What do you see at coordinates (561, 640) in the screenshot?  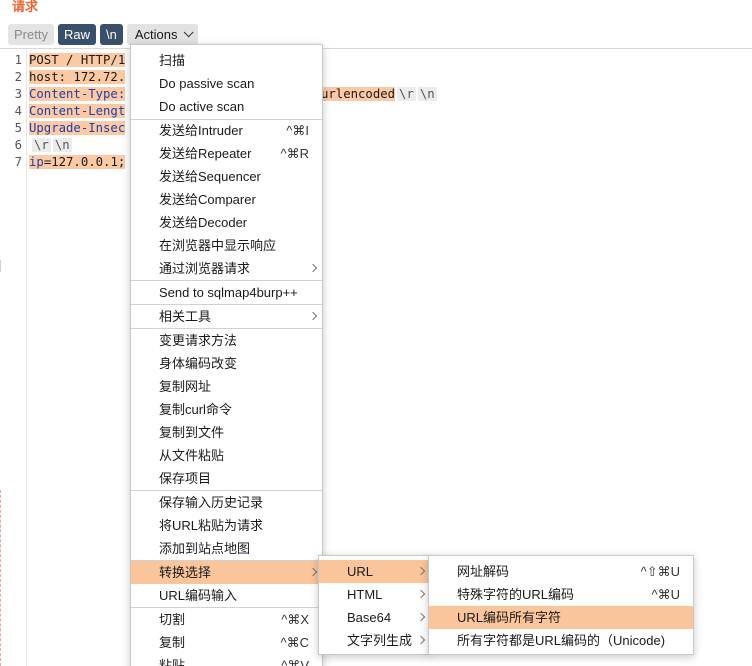 I see `submenu-item-url-encode-all-unicode: 所有字符都是URL编码的（Unicode)` at bounding box center [561, 640].